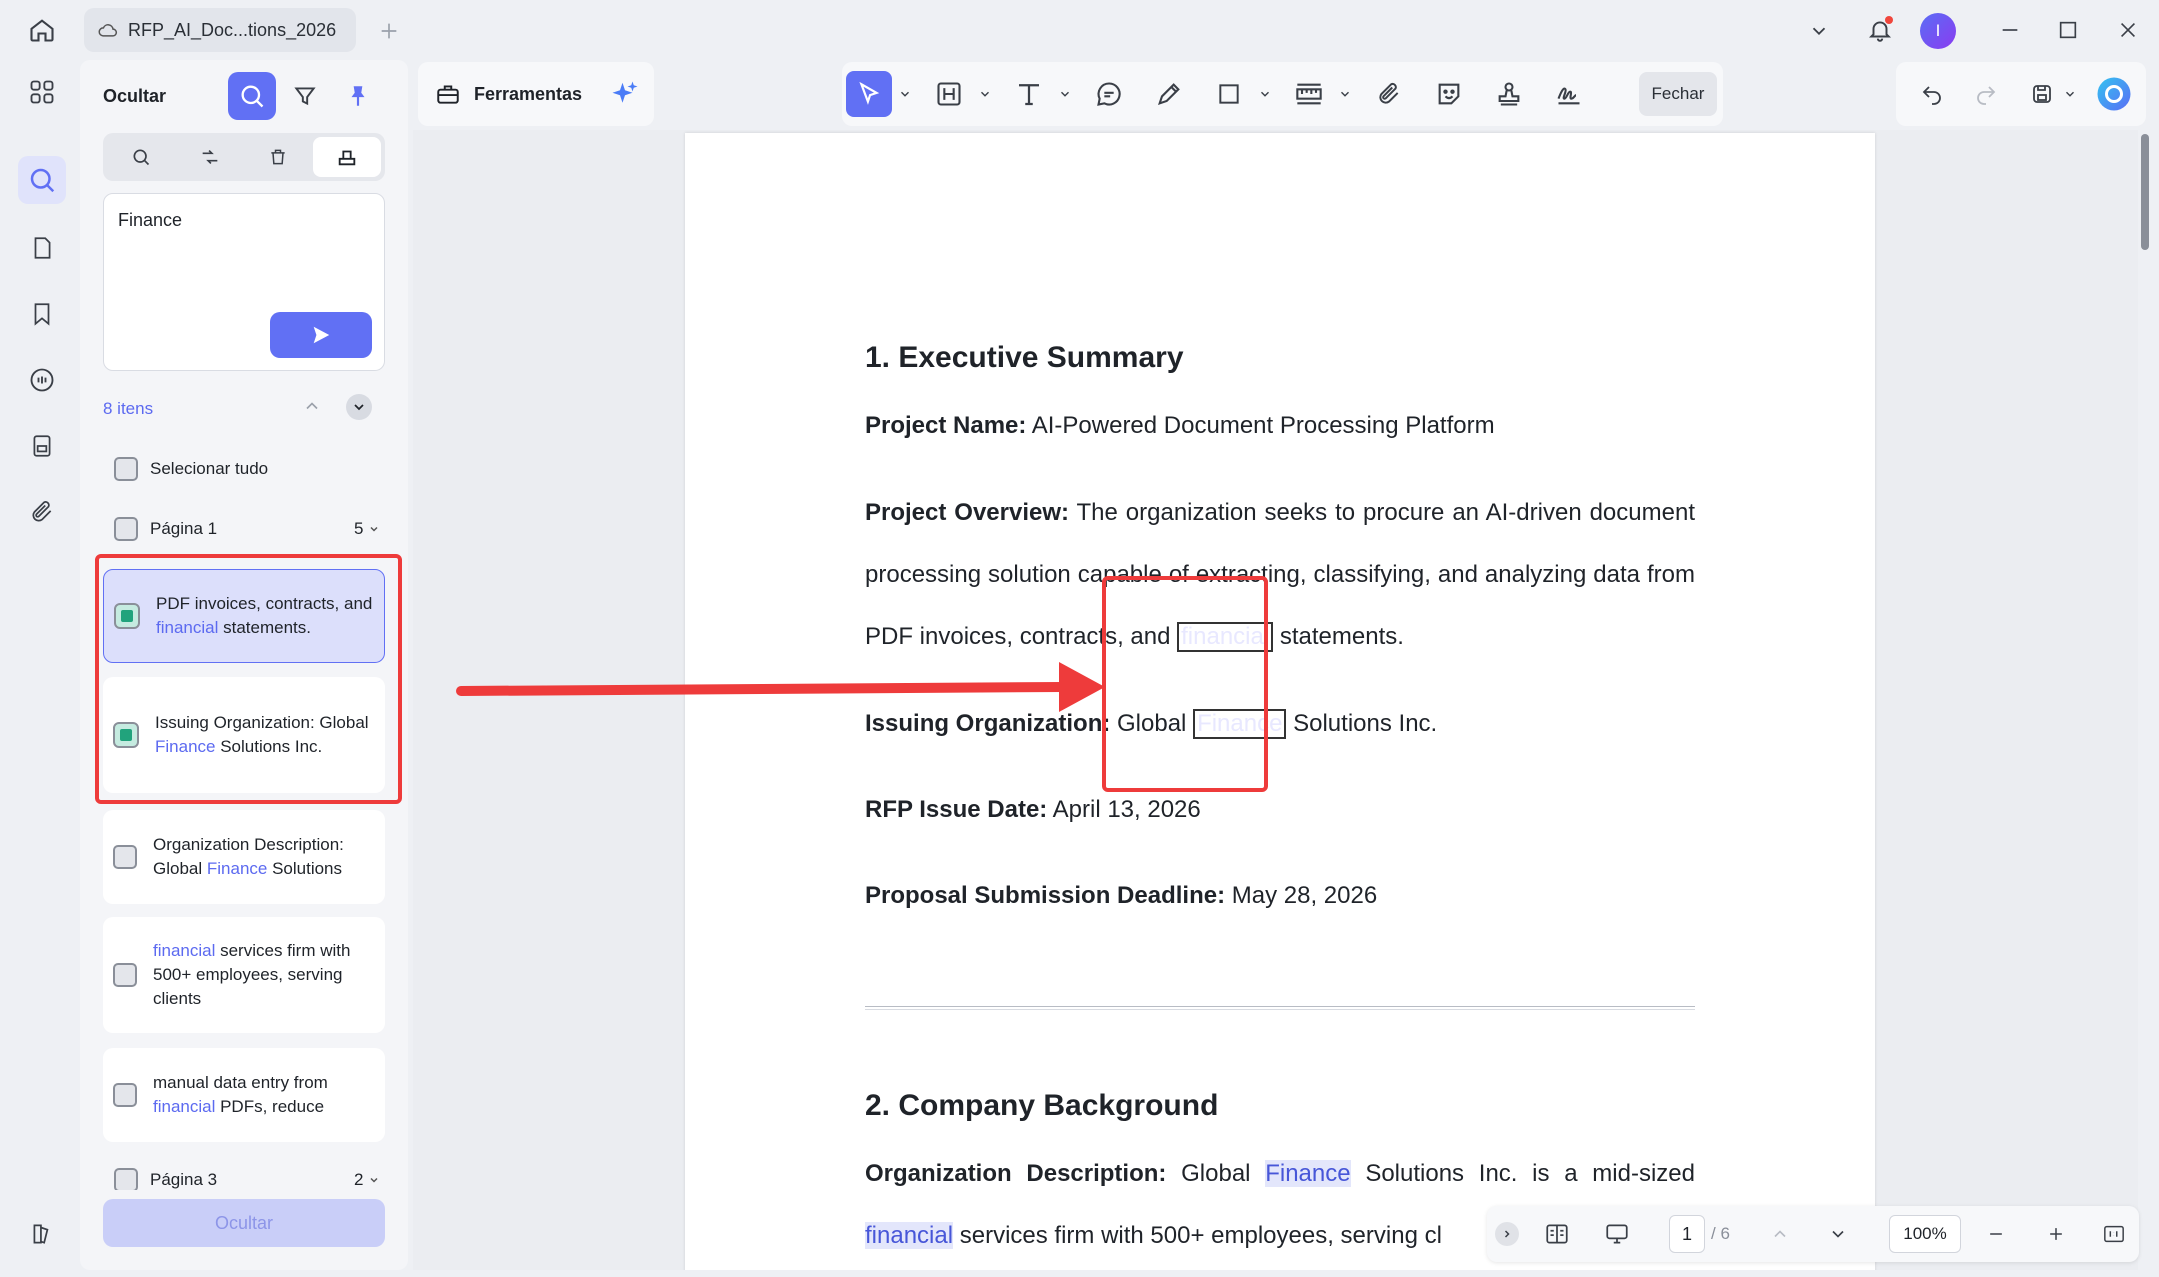  I want to click on select-all-row: Selecionar tudo, so click(191, 469).